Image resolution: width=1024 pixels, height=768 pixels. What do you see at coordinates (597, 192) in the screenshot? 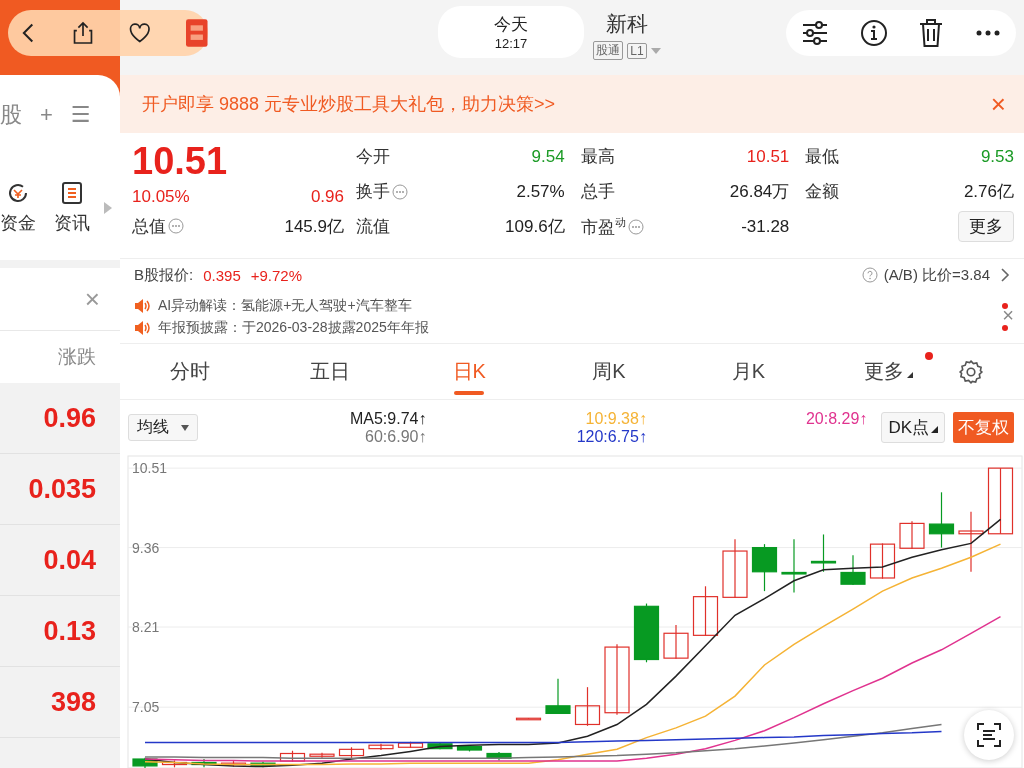
I see `field-label: 总手` at bounding box center [597, 192].